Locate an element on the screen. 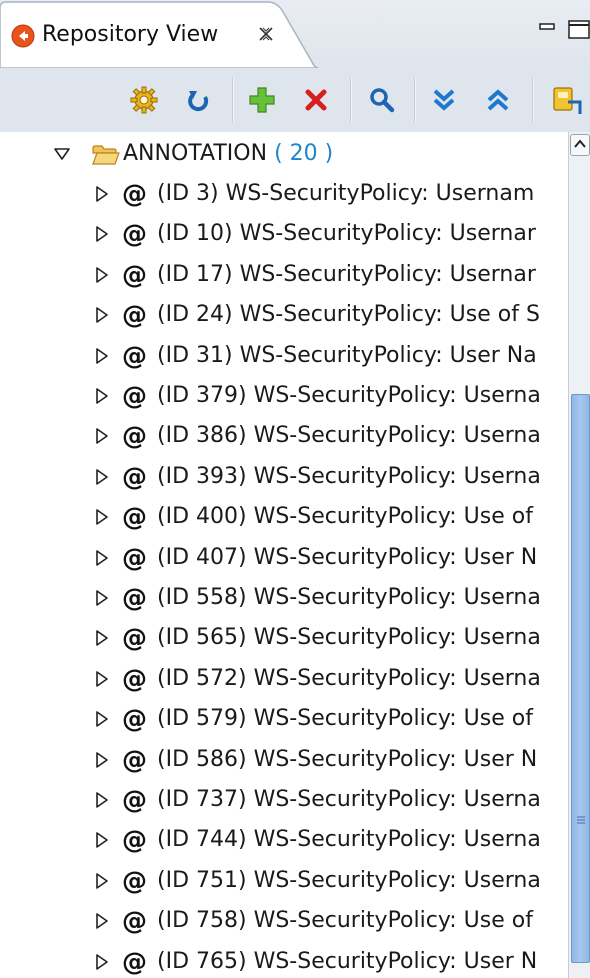 The height and width of the screenshot is (978, 590). grip-icon is located at coordinates (581, 820).